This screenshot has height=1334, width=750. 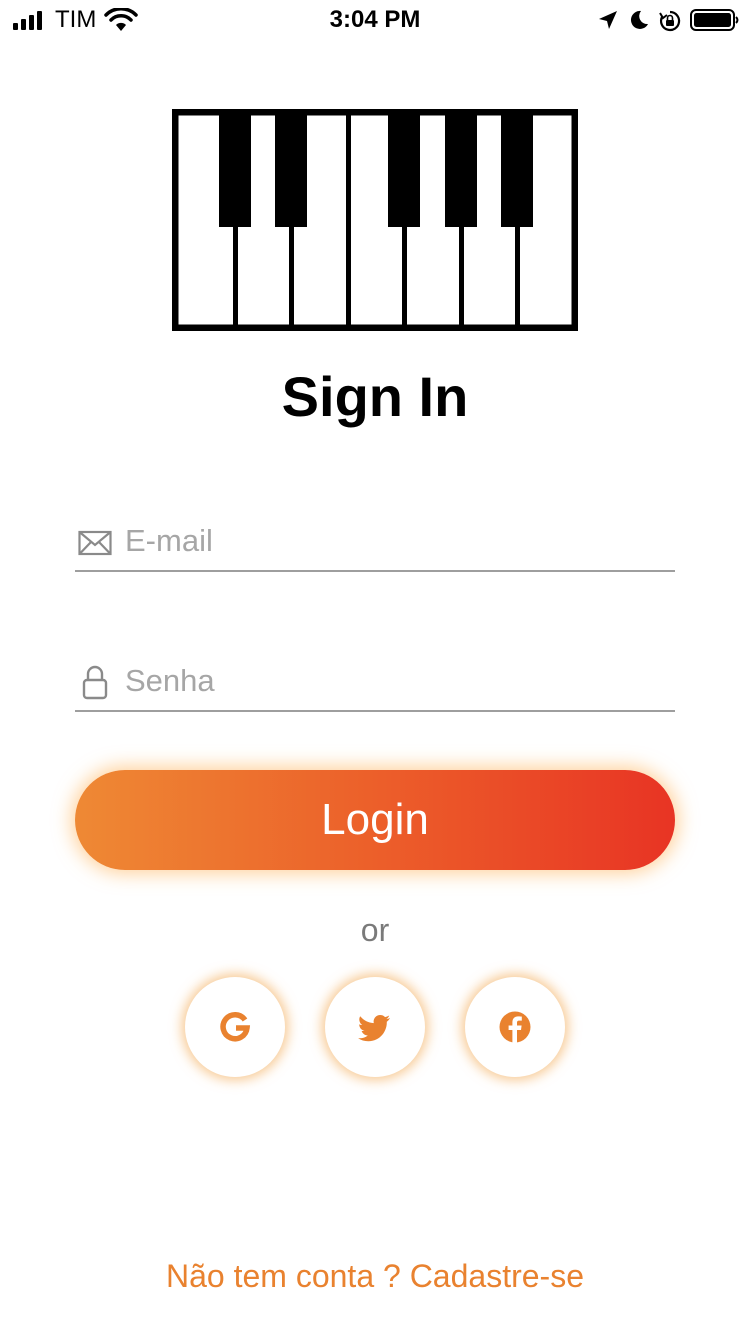 I want to click on facebook-icon, so click(x=515, y=1027).